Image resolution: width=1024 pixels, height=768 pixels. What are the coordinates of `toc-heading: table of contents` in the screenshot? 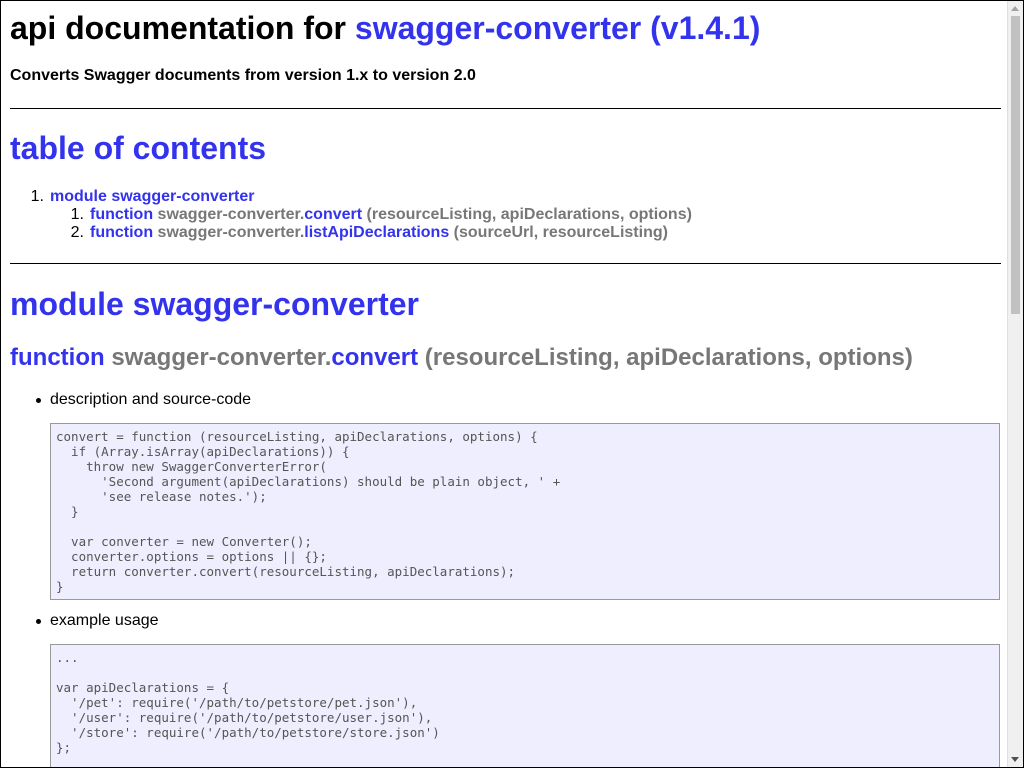 It's located at (138, 148).